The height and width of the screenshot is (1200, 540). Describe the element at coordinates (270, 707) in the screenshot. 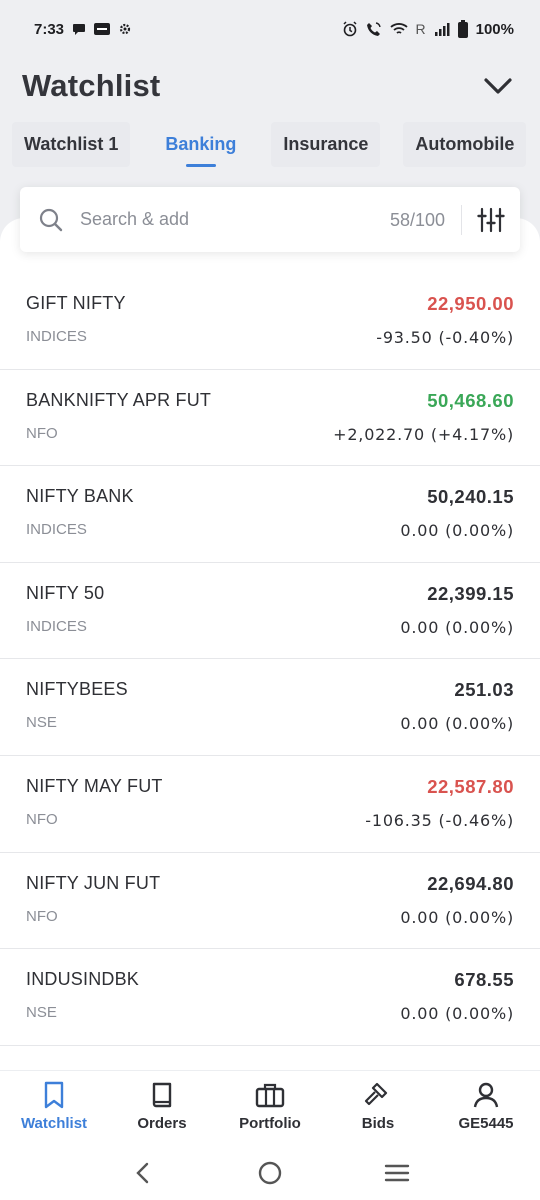

I see `instrument-row: NIFTYBEES NSE 251.03 0.00 (0.00%)` at that location.